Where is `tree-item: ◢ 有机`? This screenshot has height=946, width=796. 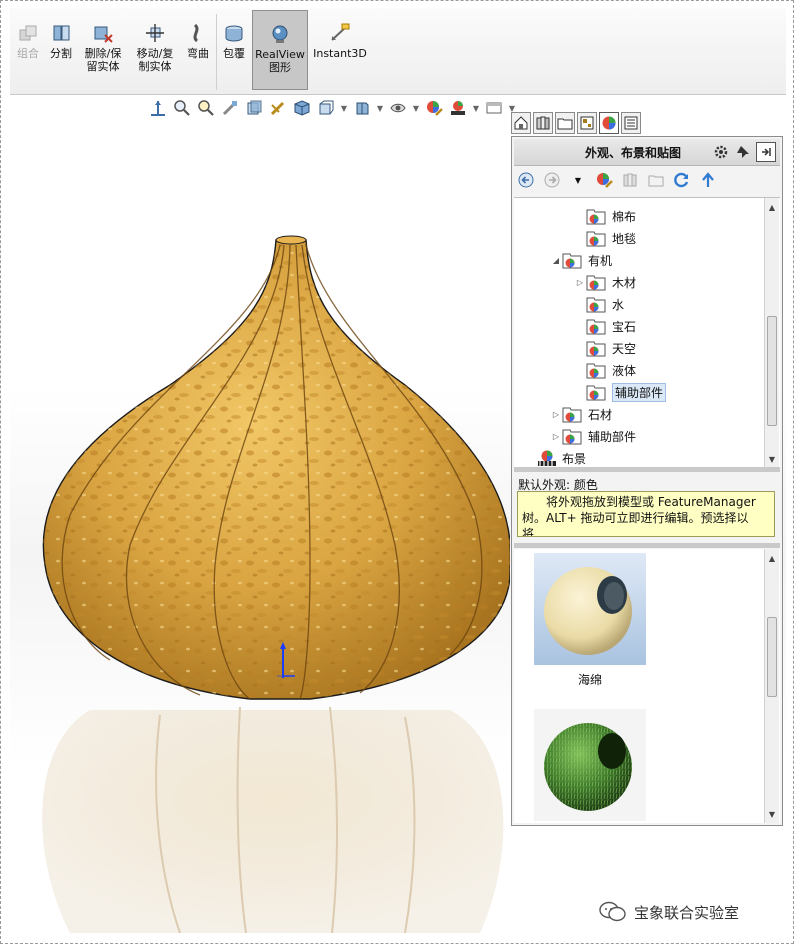
tree-item: ◢ 有机 is located at coordinates (581, 260).